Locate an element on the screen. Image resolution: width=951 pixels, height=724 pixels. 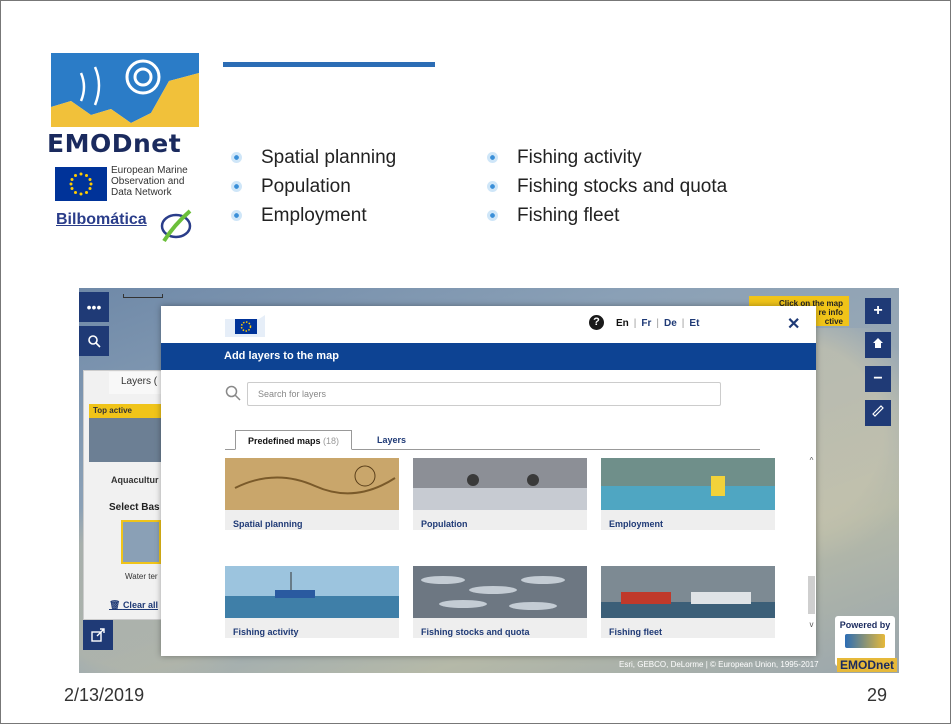
map-card: Spatial planning is located at coordinates (312, 494).